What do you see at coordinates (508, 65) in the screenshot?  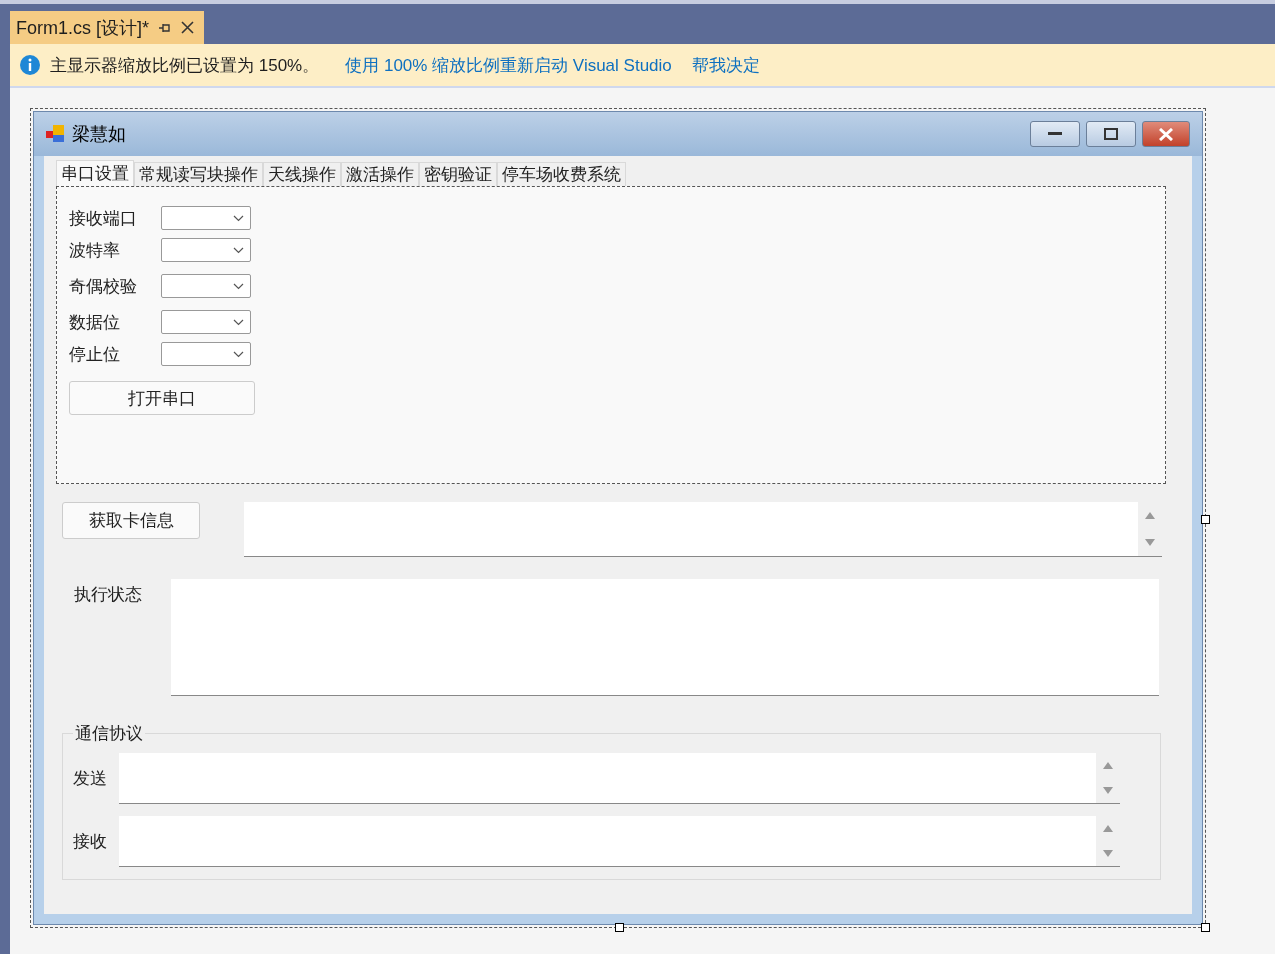 I see `info-link: 使用 100% 缩放比例重新启动 Visual Studio` at bounding box center [508, 65].